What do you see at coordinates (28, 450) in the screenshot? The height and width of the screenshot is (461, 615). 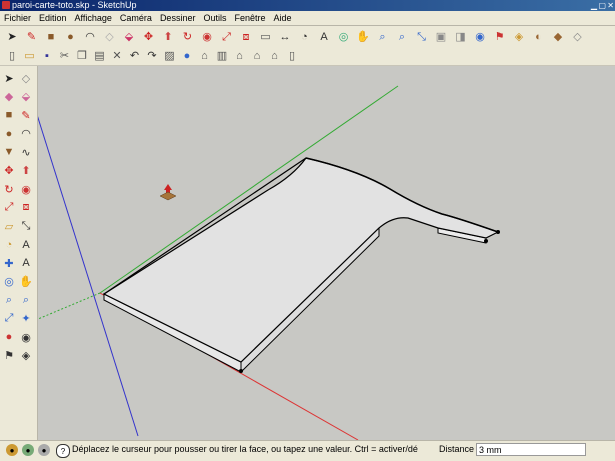 I see `credits-icon: ●` at bounding box center [28, 450].